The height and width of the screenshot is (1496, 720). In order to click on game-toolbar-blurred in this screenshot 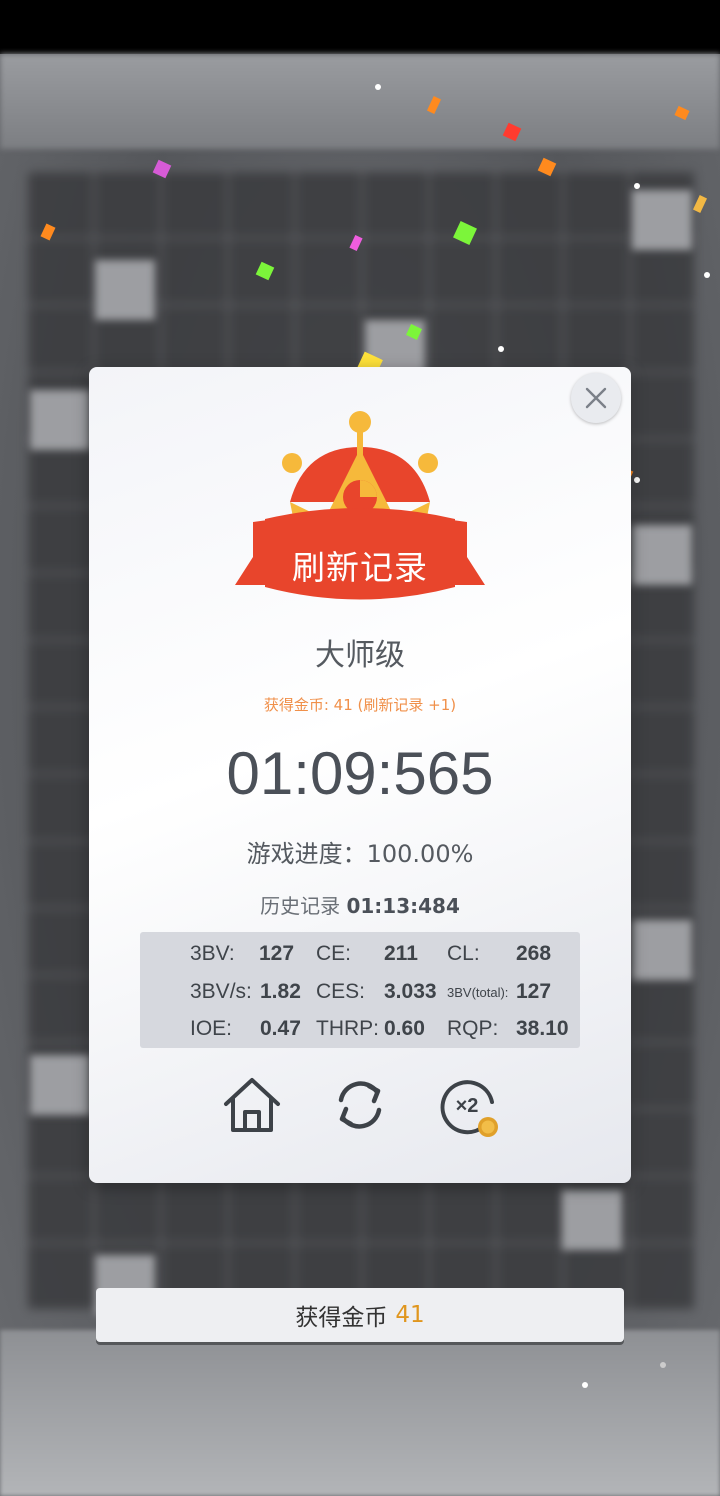, I will do `click(360, 101)`.